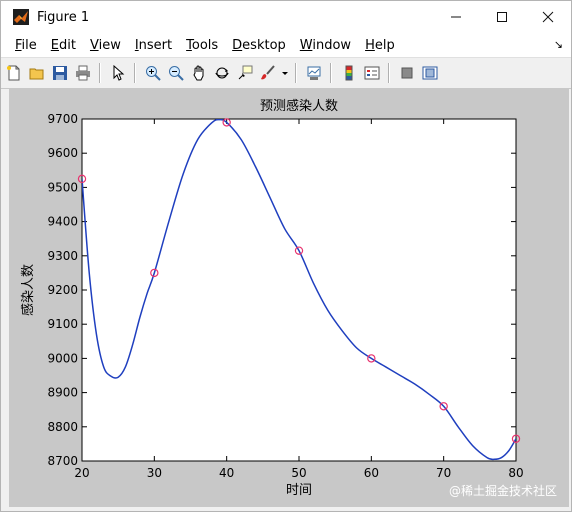  Describe the element at coordinates (26, 45) in the screenshot. I see `menu-file: File` at that location.